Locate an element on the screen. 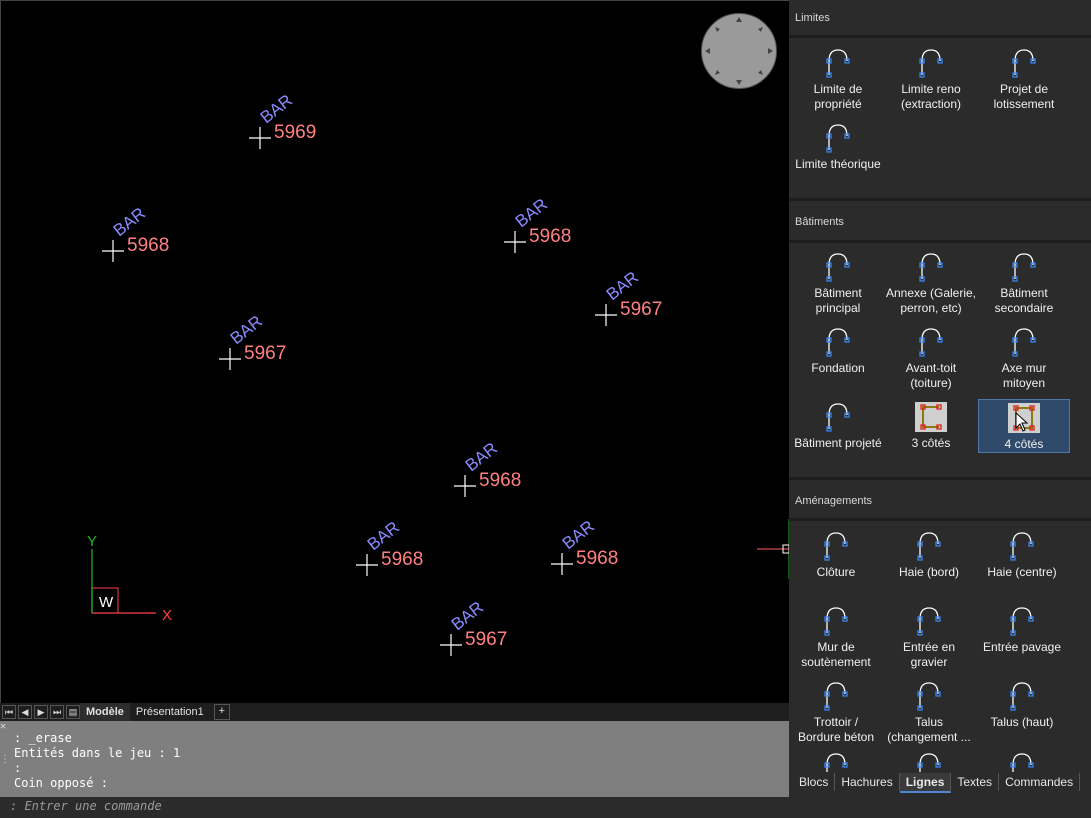 The width and height of the screenshot is (1091, 818). tool-entree-pavage: Entrée pavage is located at coordinates (1022, 630).